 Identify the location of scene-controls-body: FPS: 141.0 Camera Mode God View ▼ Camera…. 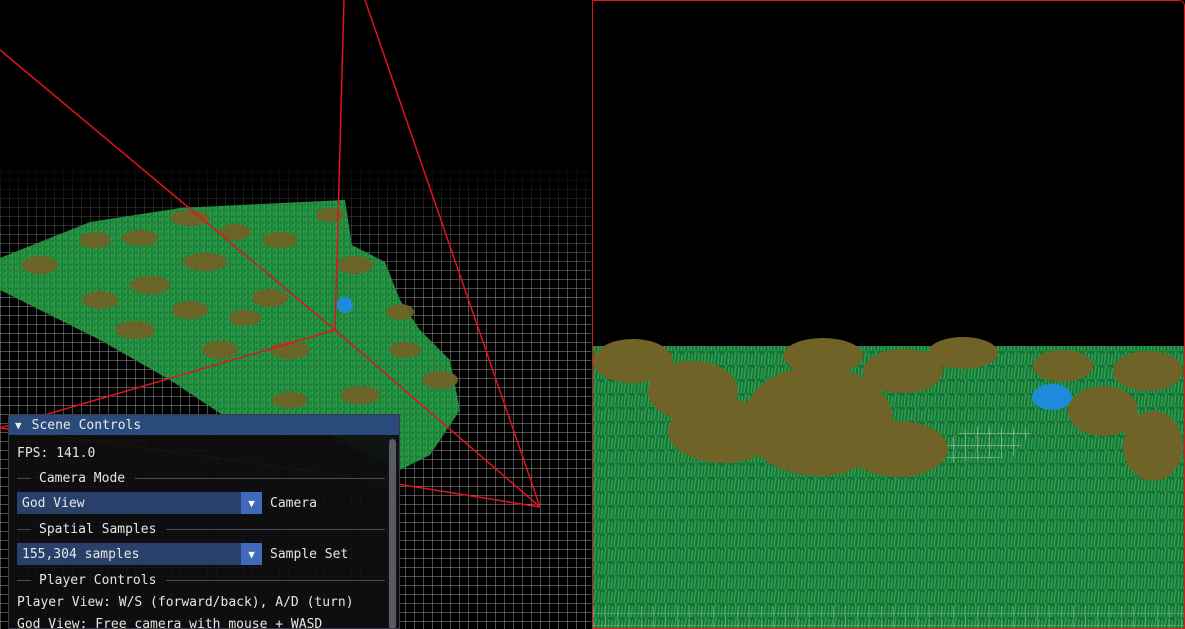
(204, 532).